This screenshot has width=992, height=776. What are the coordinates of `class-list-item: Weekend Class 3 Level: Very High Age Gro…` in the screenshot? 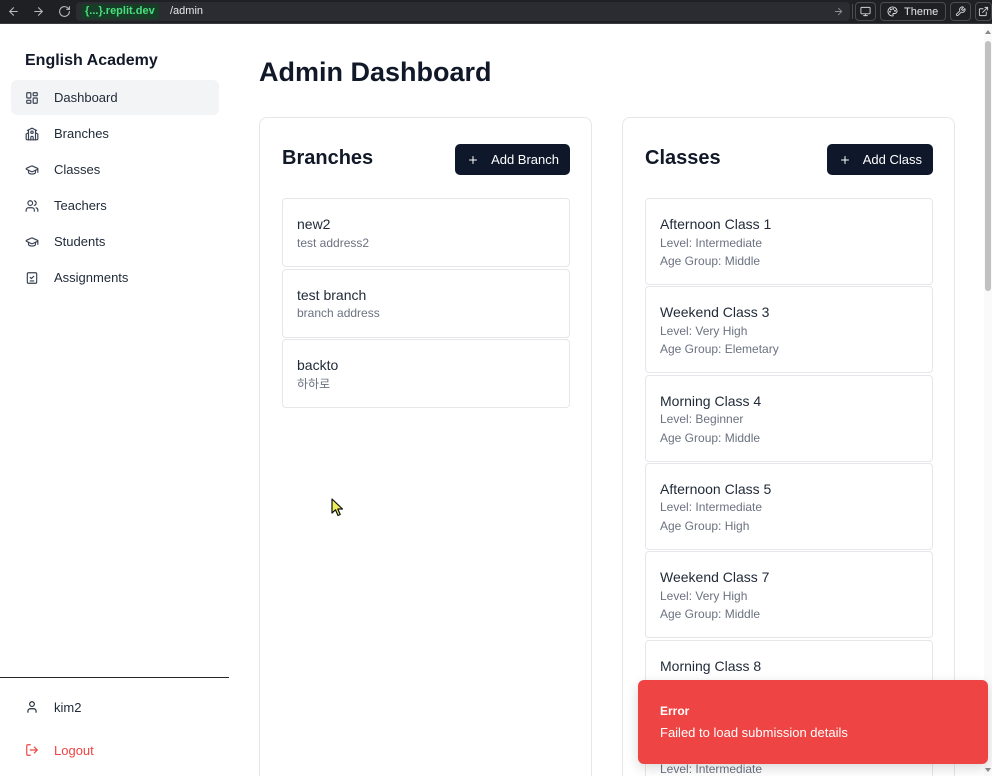 It's located at (789, 330).